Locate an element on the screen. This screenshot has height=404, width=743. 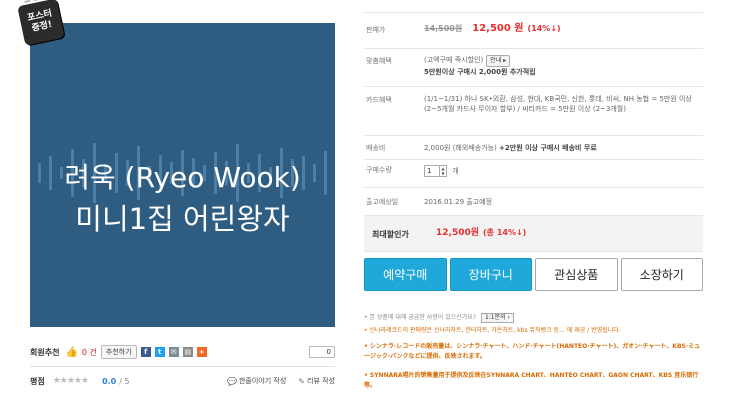
row-sale-price: 판매가 14,500원 12,500 원 (14%↓) is located at coordinates (533, 30).